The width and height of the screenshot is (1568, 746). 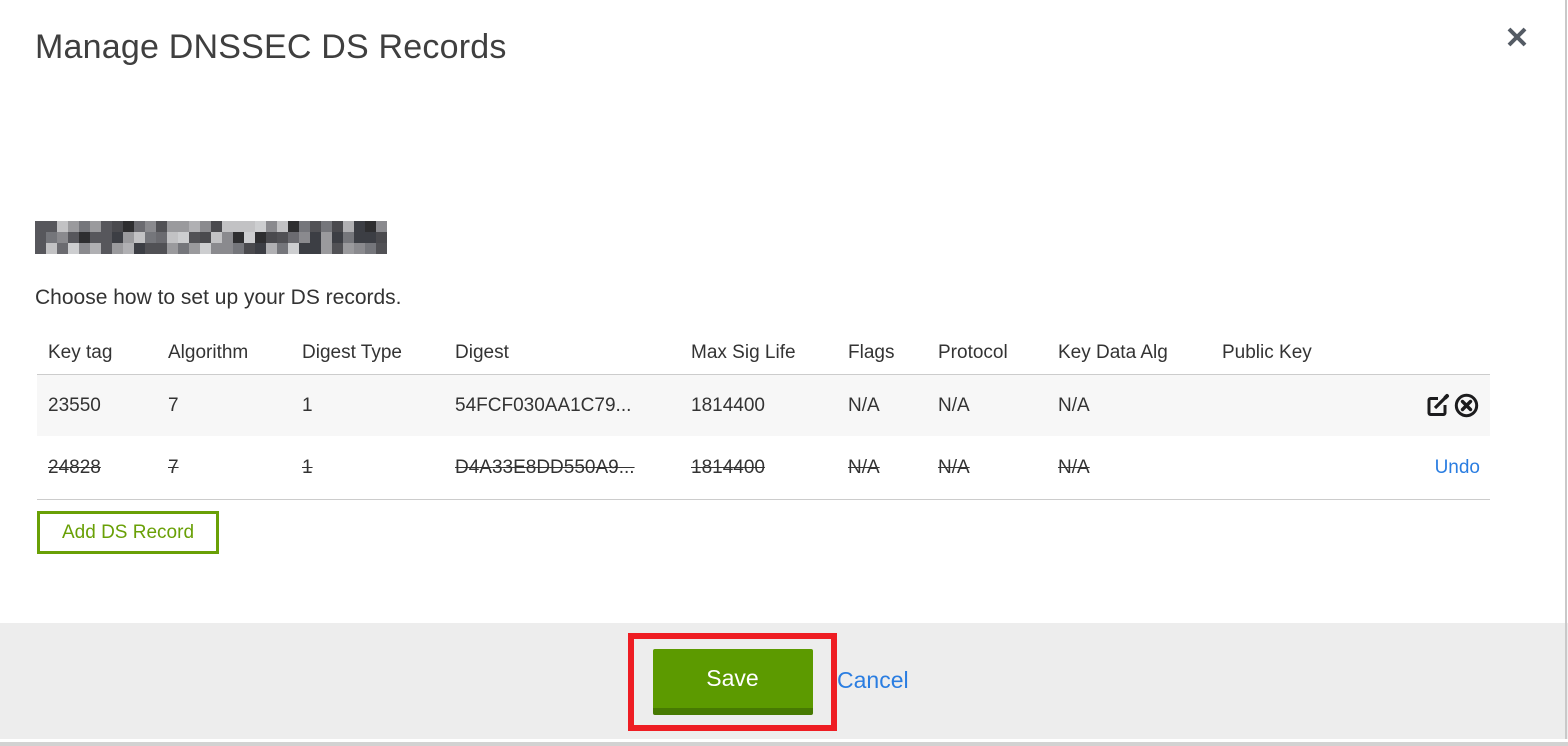 I want to click on delete-icon, so click(x=1466, y=406).